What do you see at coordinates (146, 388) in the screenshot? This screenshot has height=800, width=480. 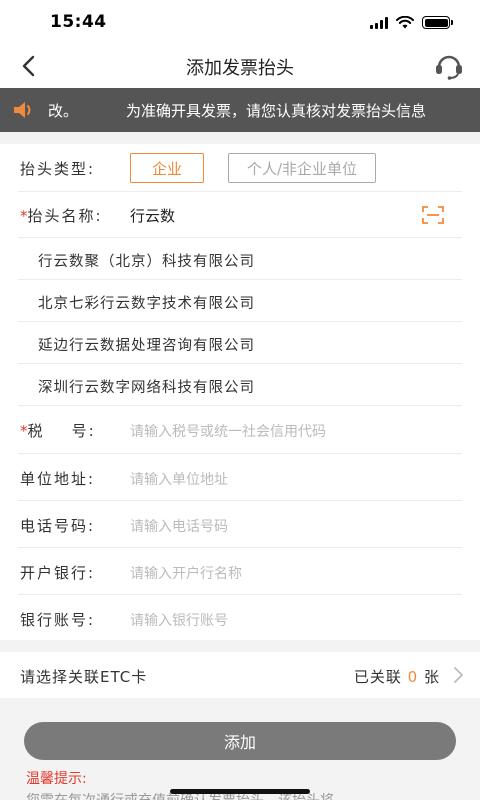 I see `suggestion-text: 深圳行云数字网络科技有限公司` at bounding box center [146, 388].